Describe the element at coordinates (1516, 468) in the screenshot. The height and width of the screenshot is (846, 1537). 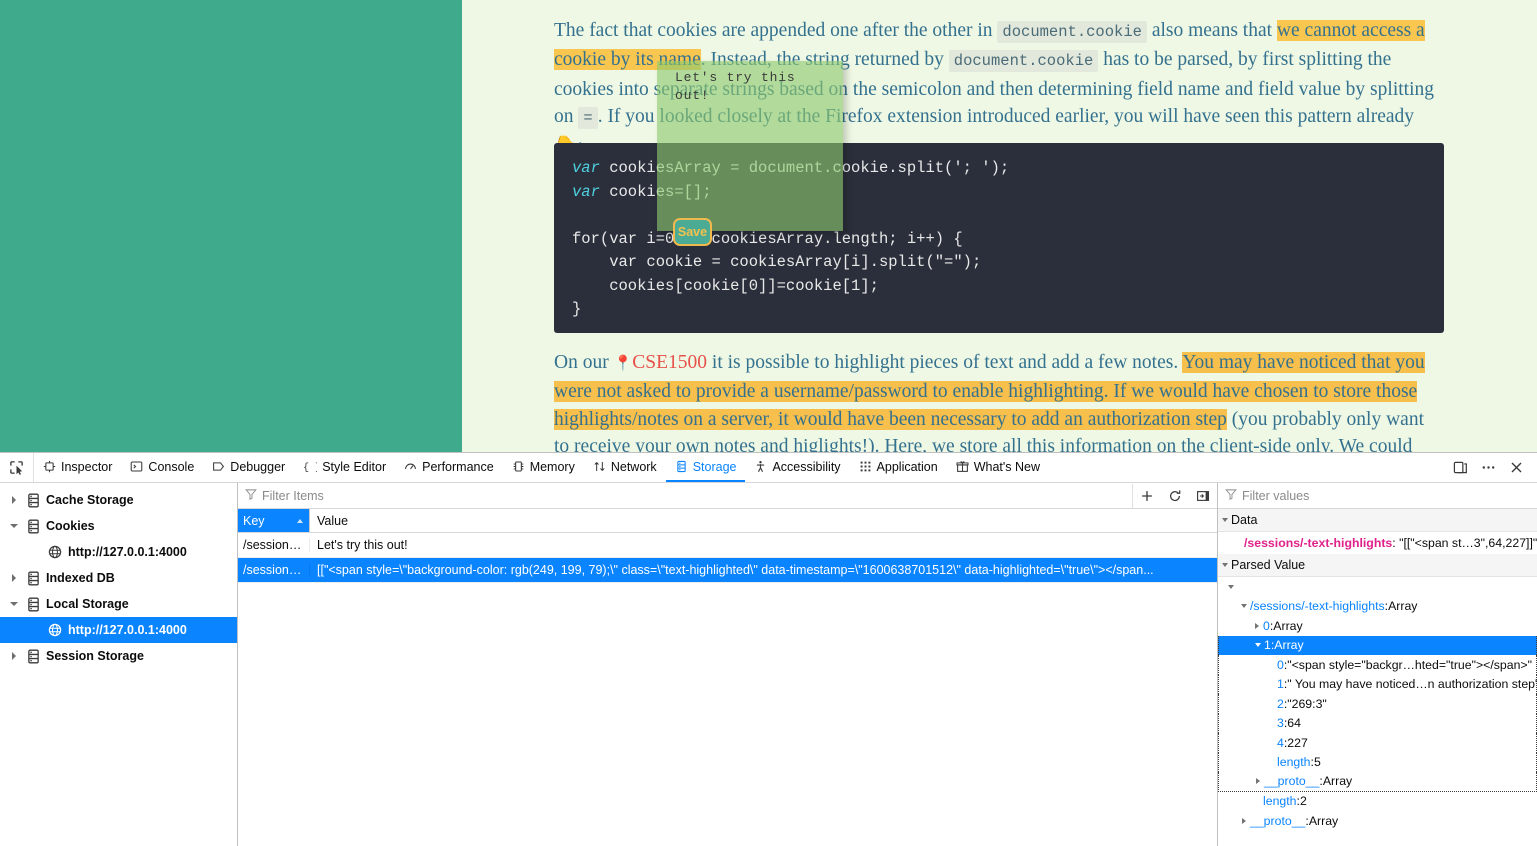
I see `close-icon` at that location.